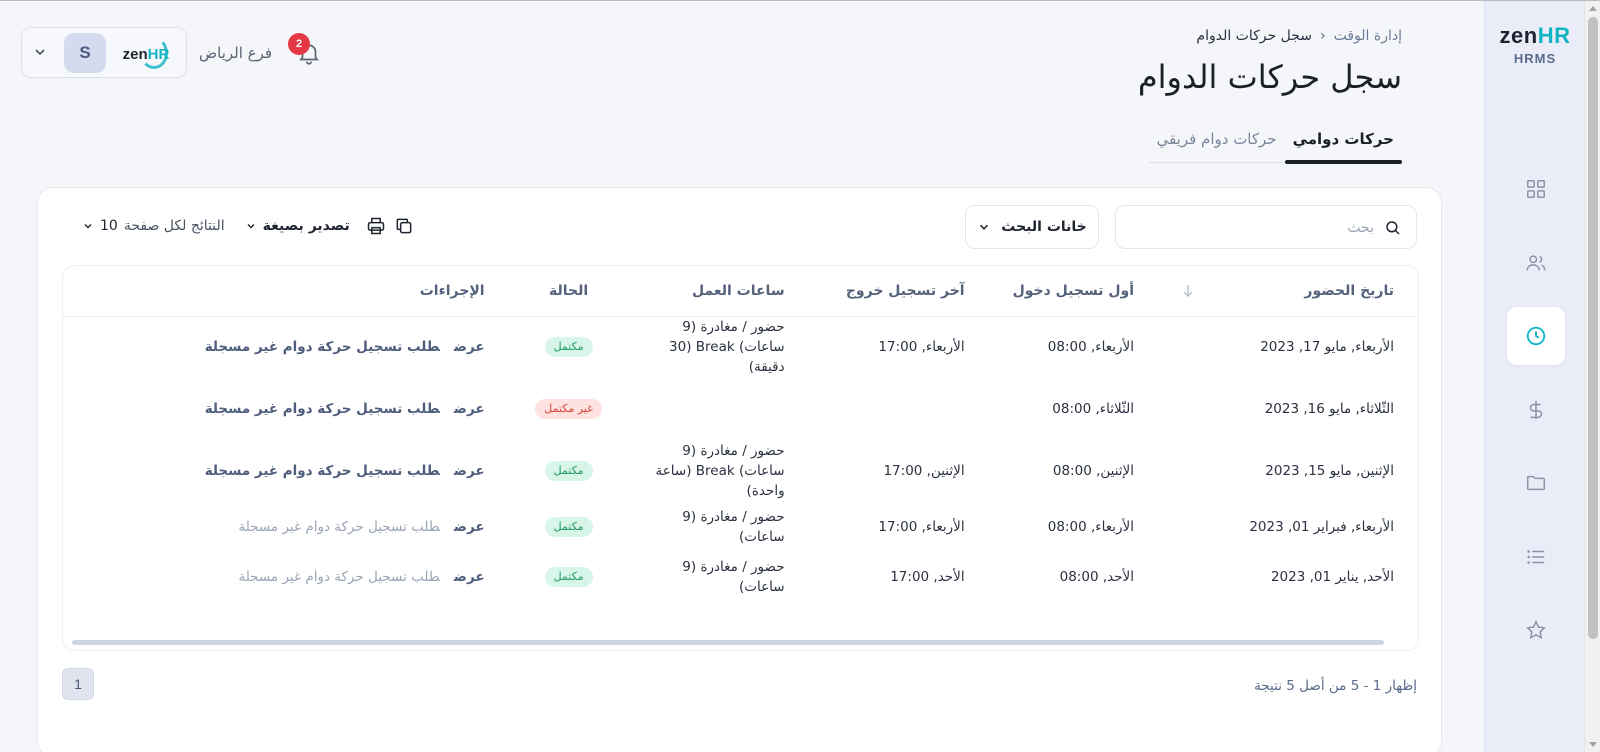 The width and height of the screenshot is (1600, 752). I want to click on brand: zenHR HRMS, so click(1535, 44).